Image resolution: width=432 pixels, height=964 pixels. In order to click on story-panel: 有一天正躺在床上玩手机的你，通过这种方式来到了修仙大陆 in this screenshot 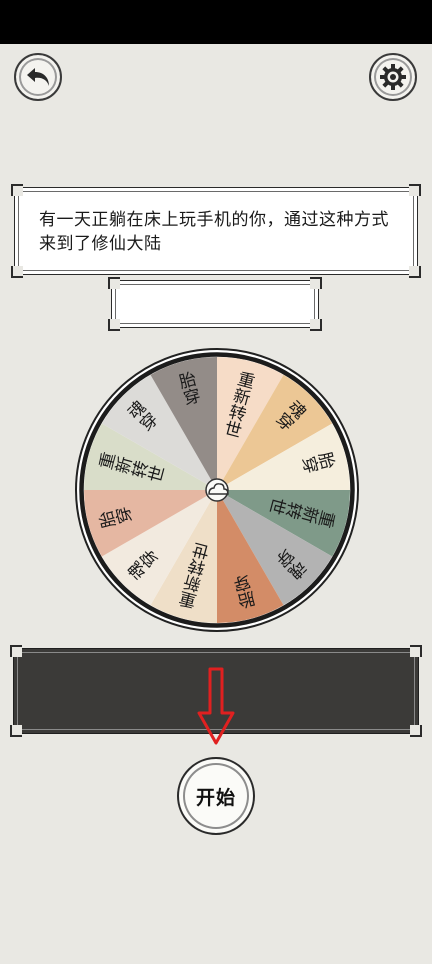, I will do `click(216, 231)`.